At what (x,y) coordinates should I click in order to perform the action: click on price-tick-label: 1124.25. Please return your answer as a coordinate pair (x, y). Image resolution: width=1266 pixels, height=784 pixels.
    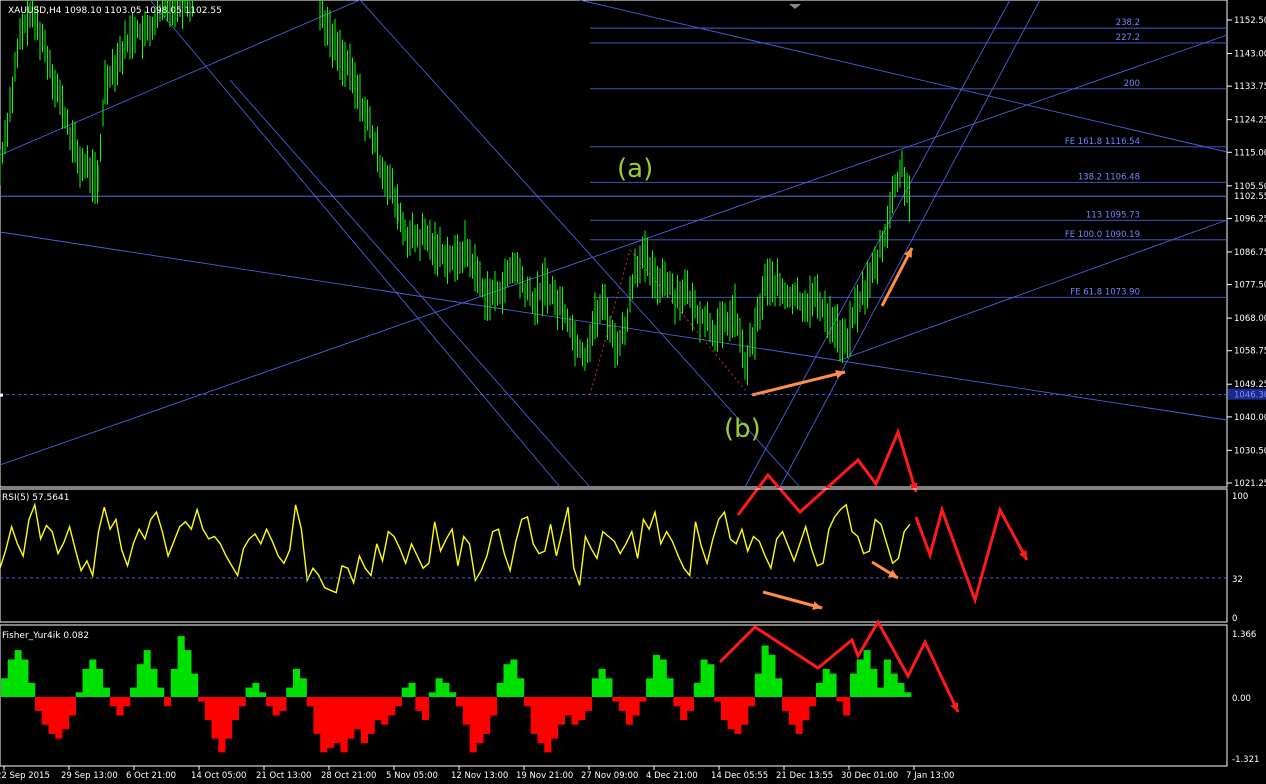
    Looking at the image, I should click on (1250, 121).